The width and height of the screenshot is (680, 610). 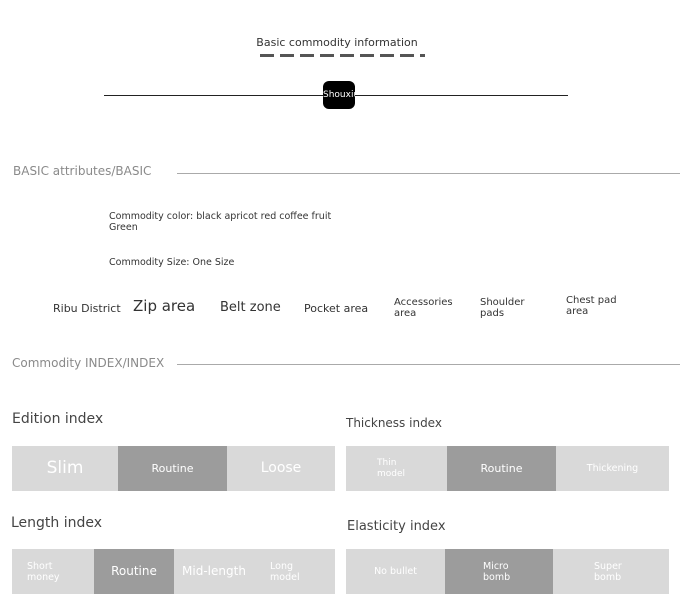 What do you see at coordinates (164, 306) in the screenshot?
I see `zone-zip-area: Zip area` at bounding box center [164, 306].